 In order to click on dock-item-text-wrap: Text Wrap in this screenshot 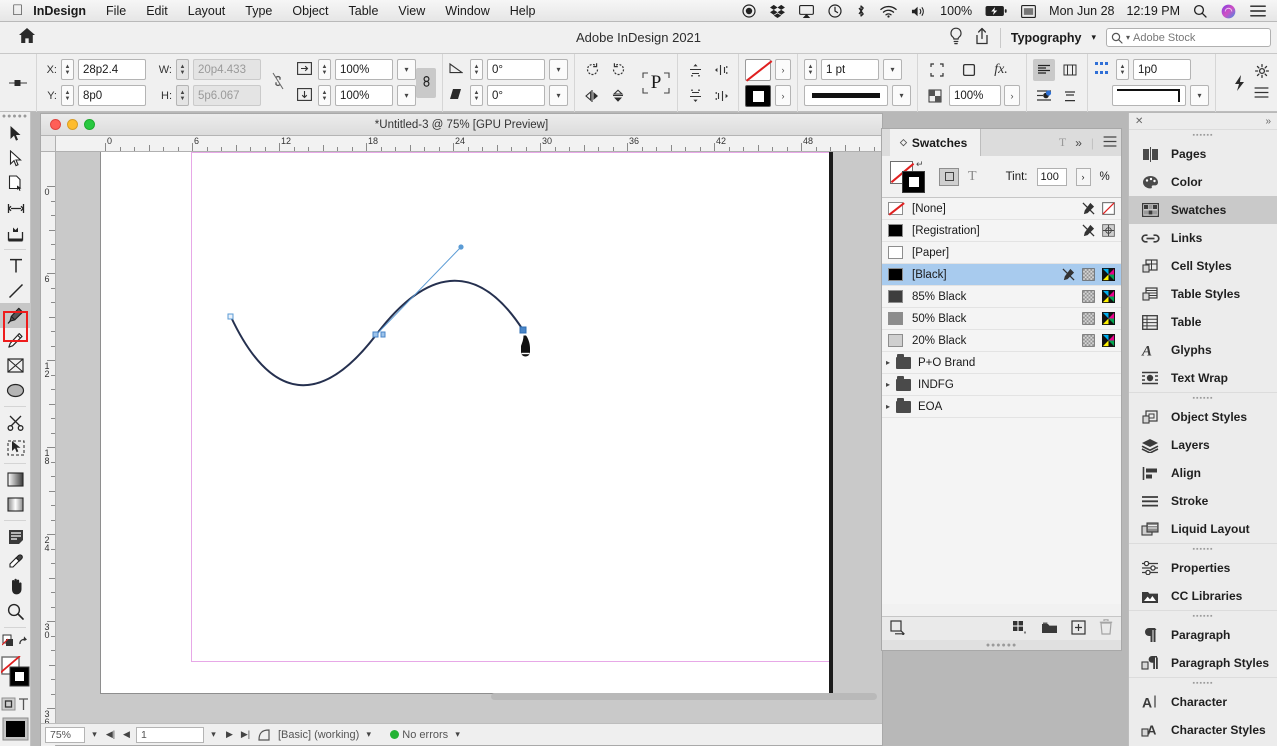, I will do `click(1203, 378)`.